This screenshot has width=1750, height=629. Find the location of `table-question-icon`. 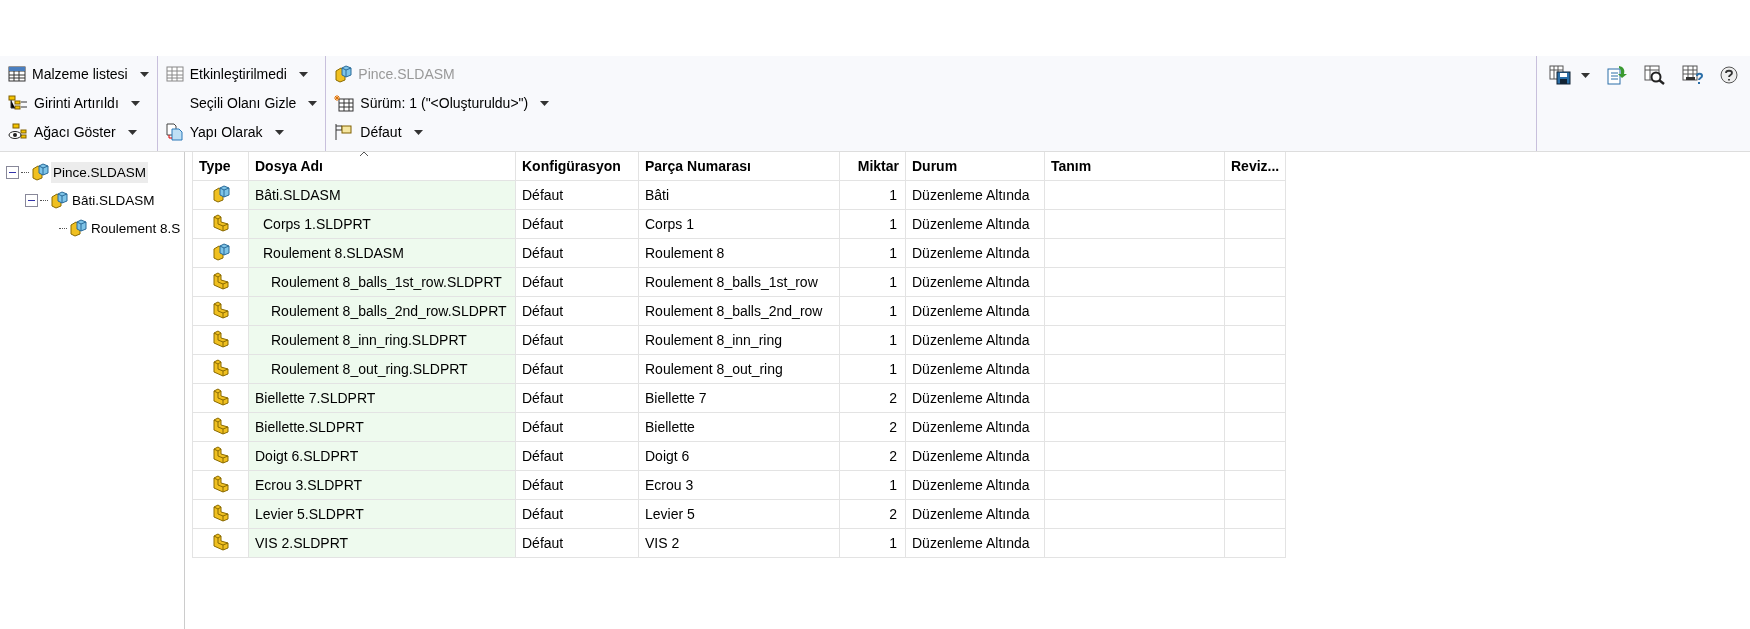

table-question-icon is located at coordinates (1693, 75).